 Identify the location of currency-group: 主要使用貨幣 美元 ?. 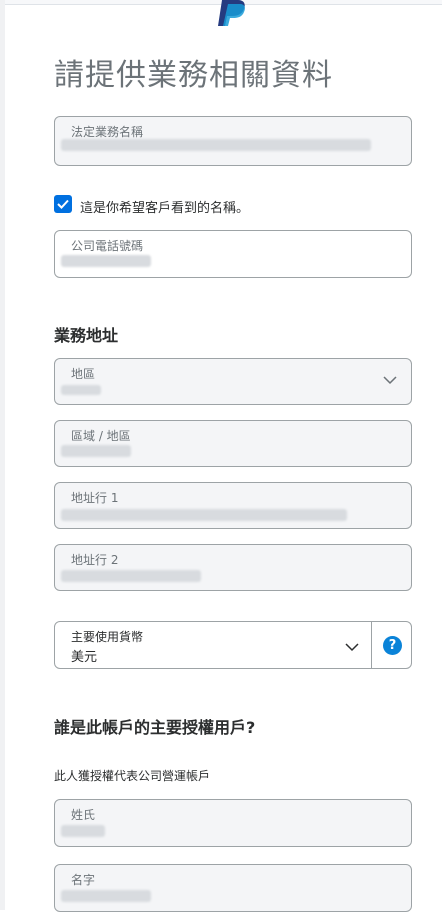
(233, 645).